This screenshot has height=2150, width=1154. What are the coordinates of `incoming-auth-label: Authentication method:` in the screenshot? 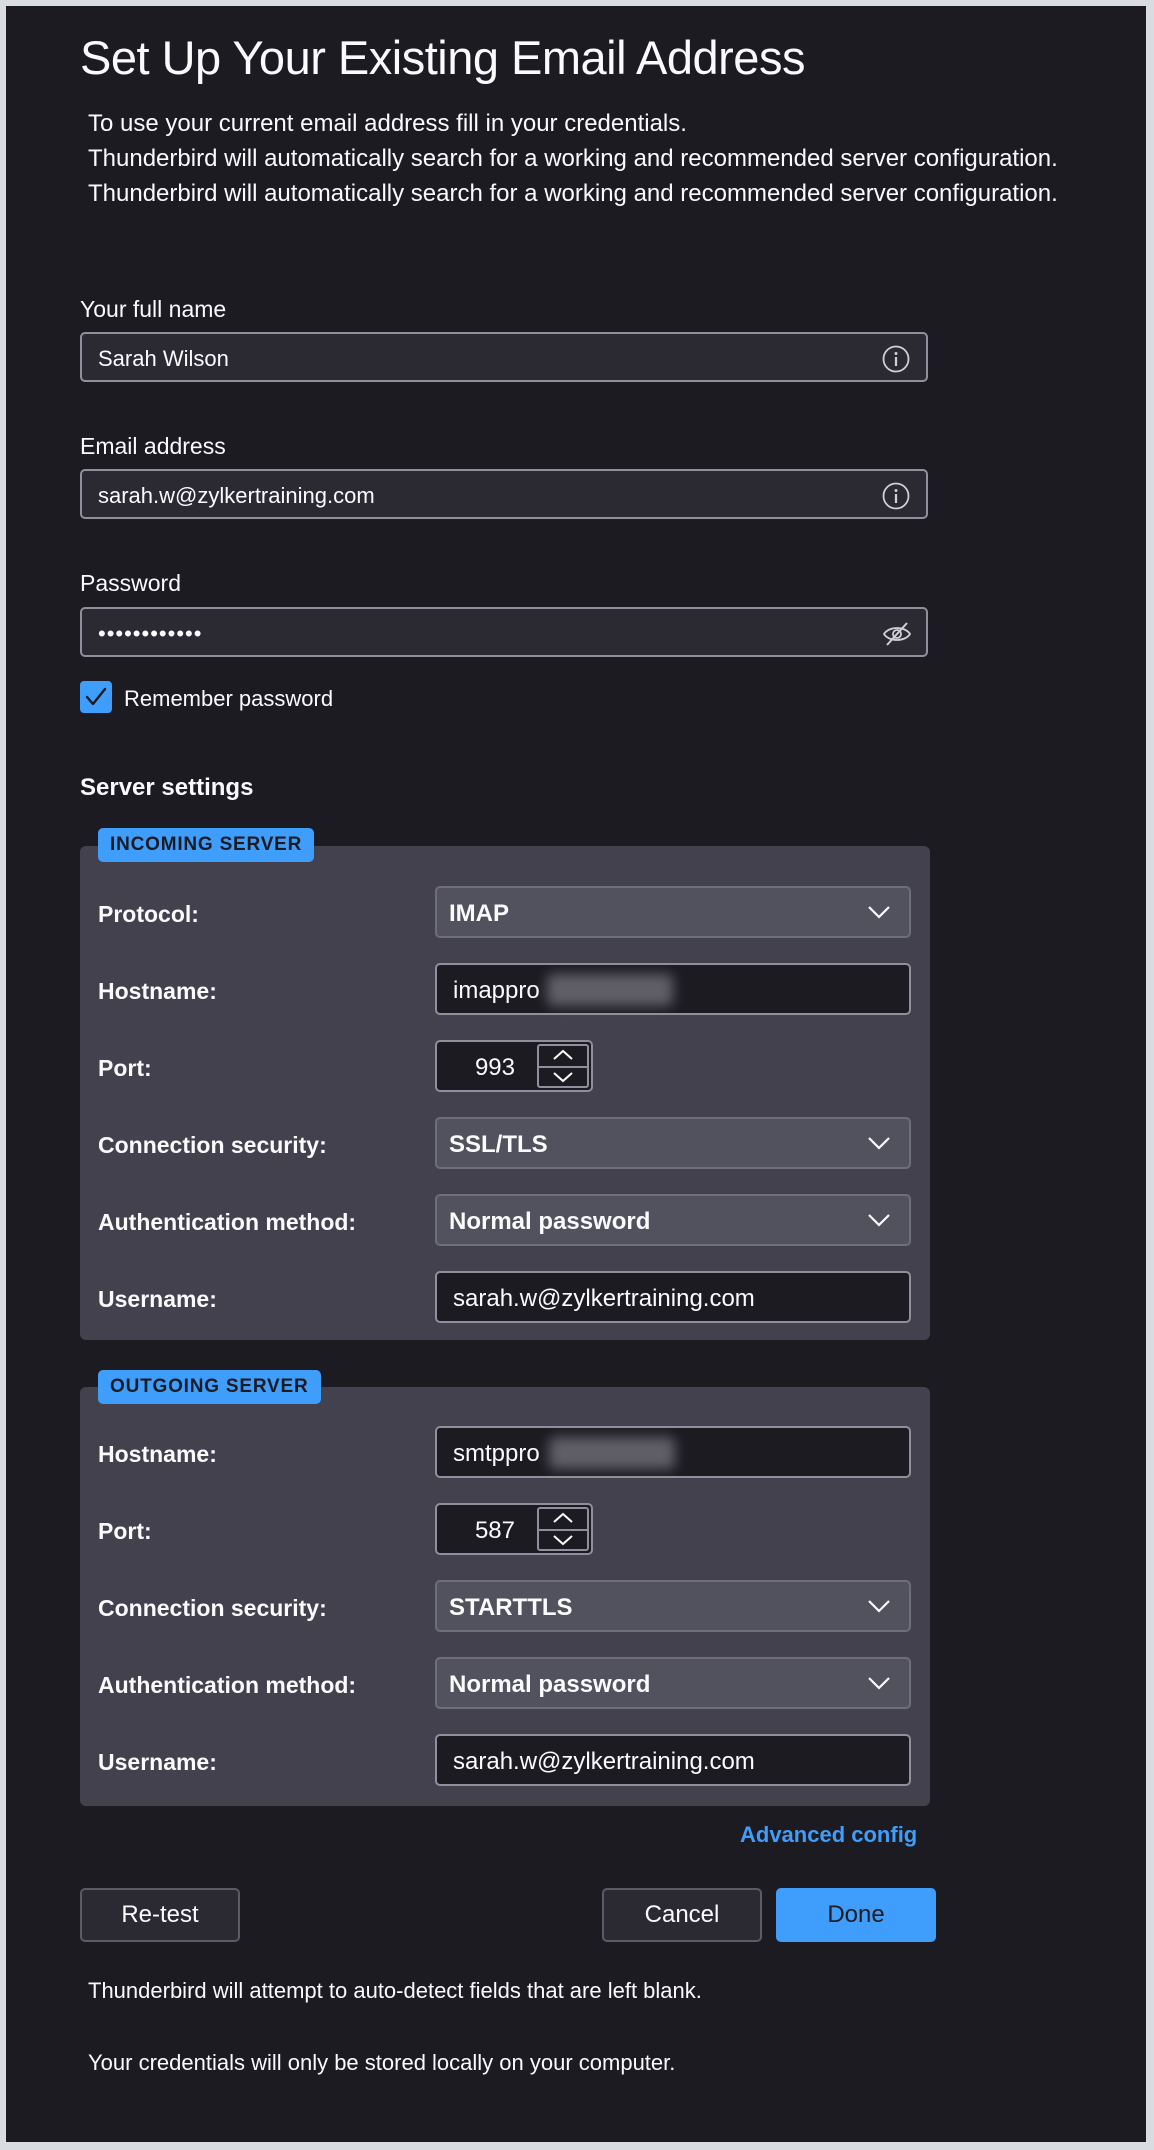 It's located at (227, 1222).